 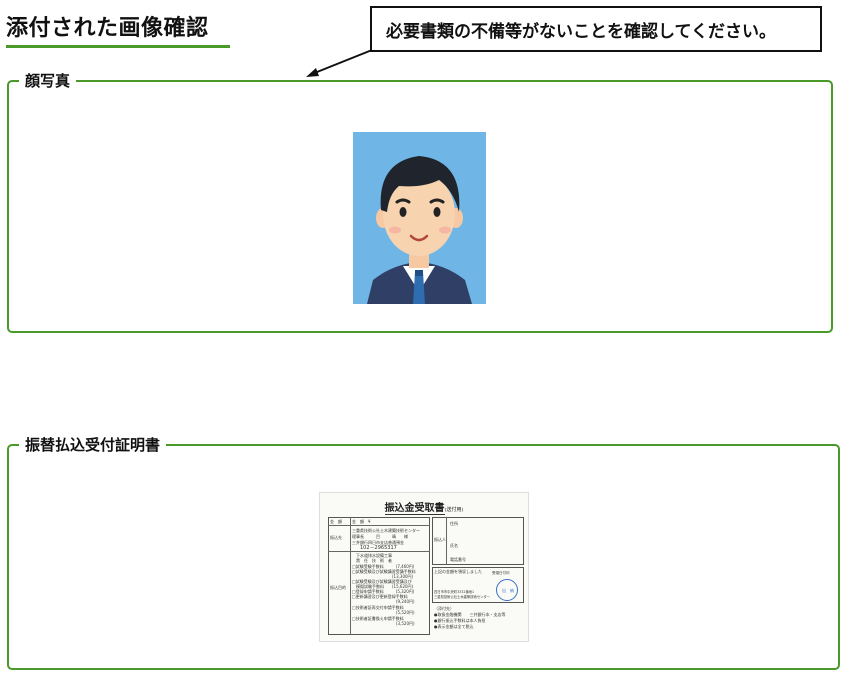 I want to click on face-photo-image, so click(x=419, y=218).